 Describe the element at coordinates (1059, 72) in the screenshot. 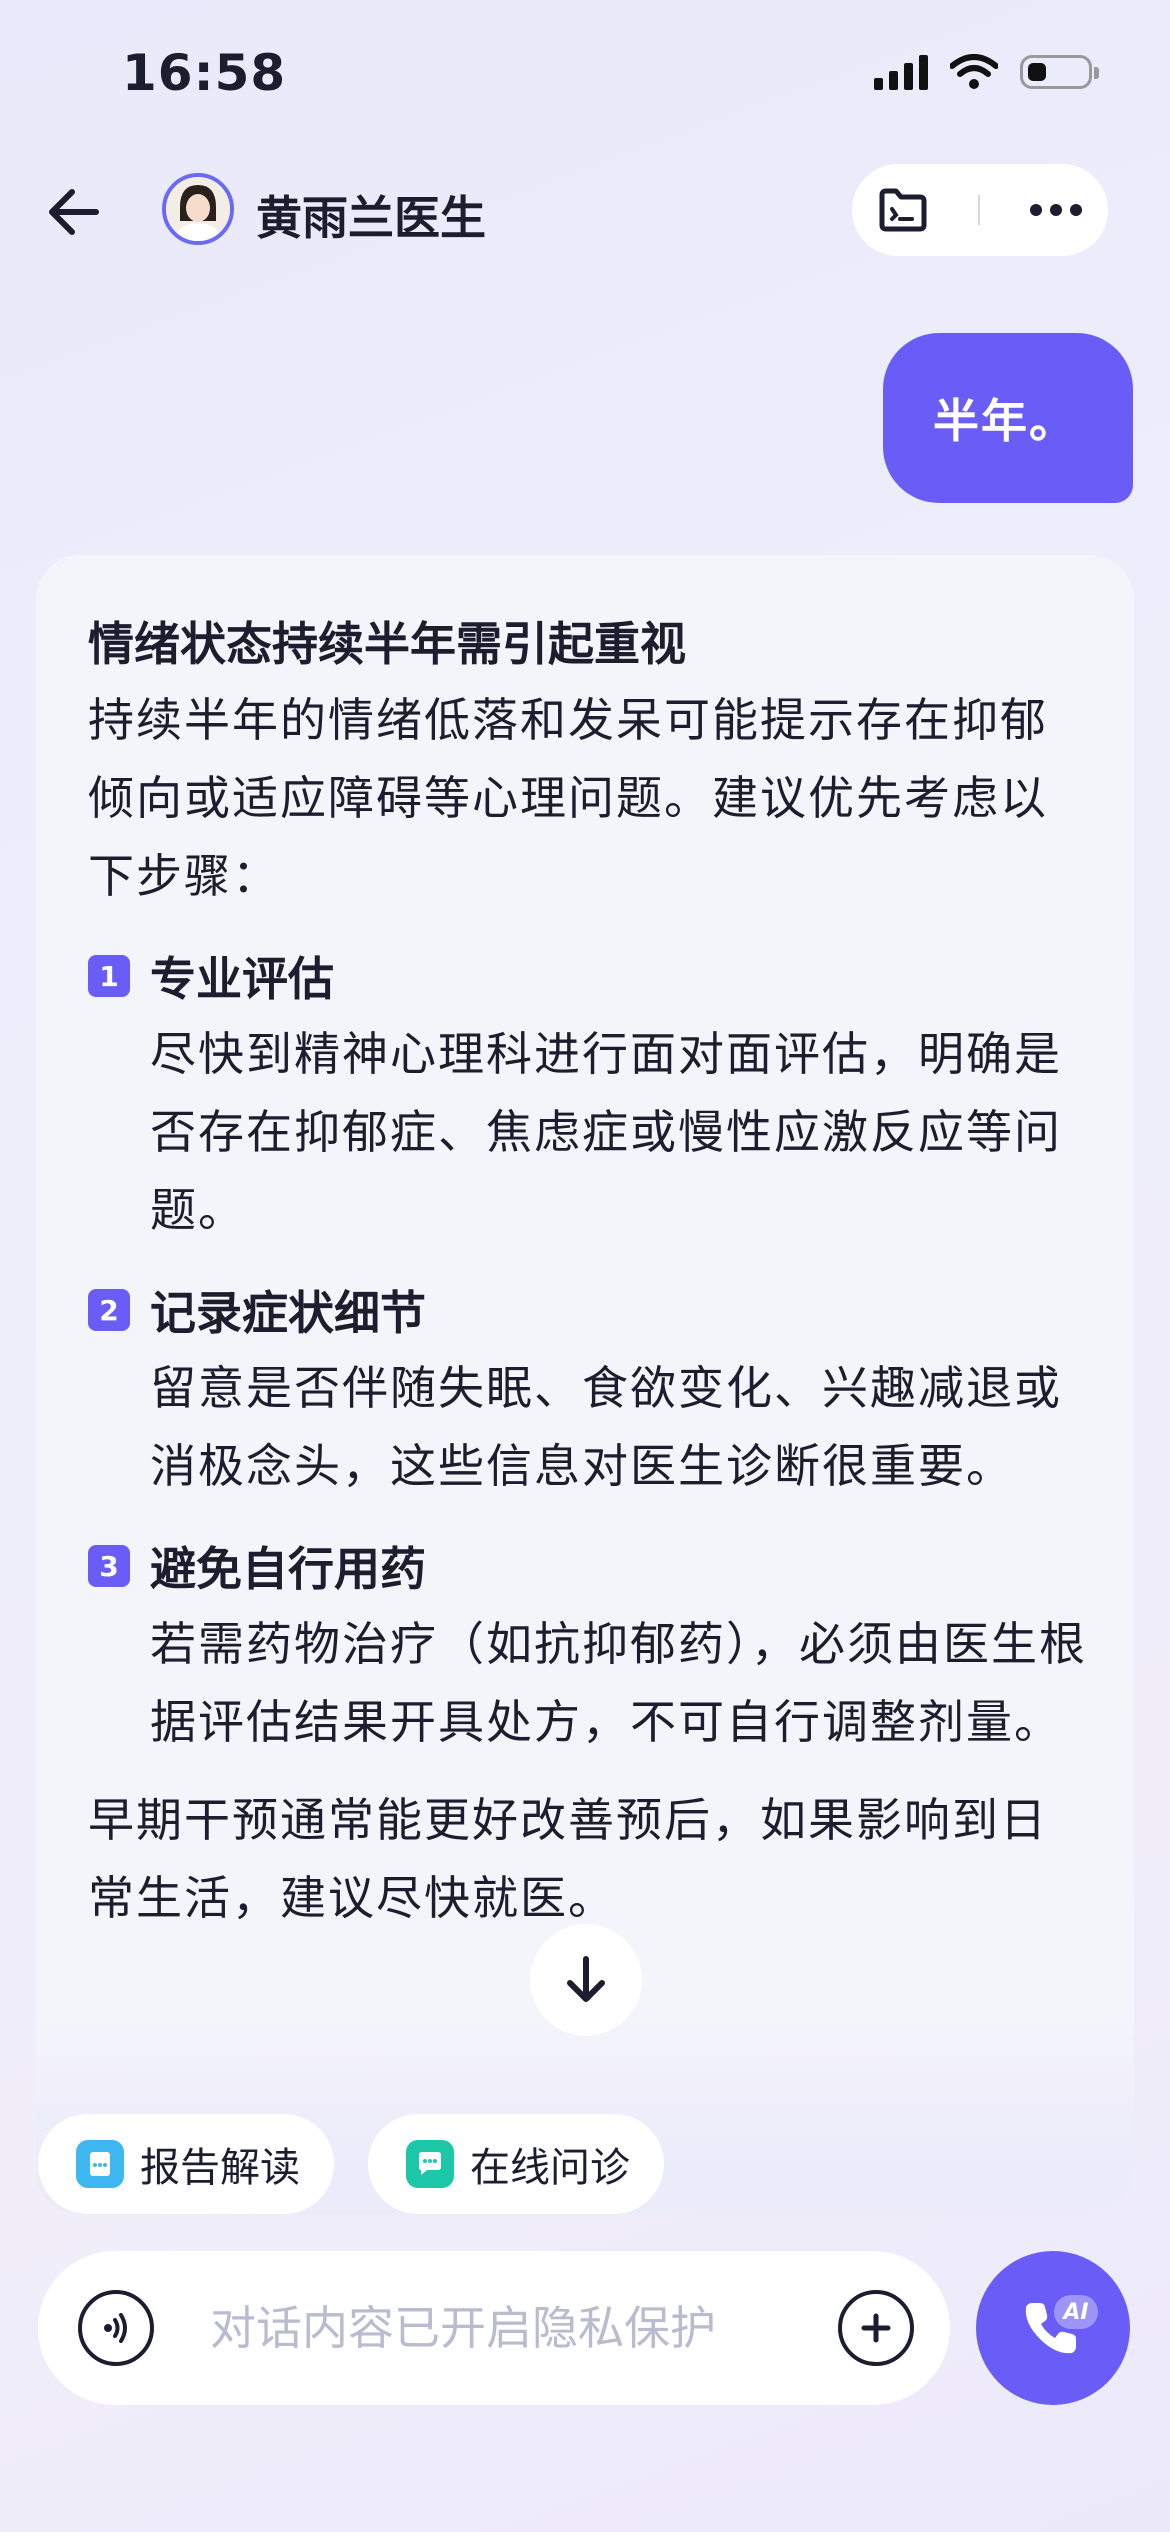

I see `battery-icon` at that location.